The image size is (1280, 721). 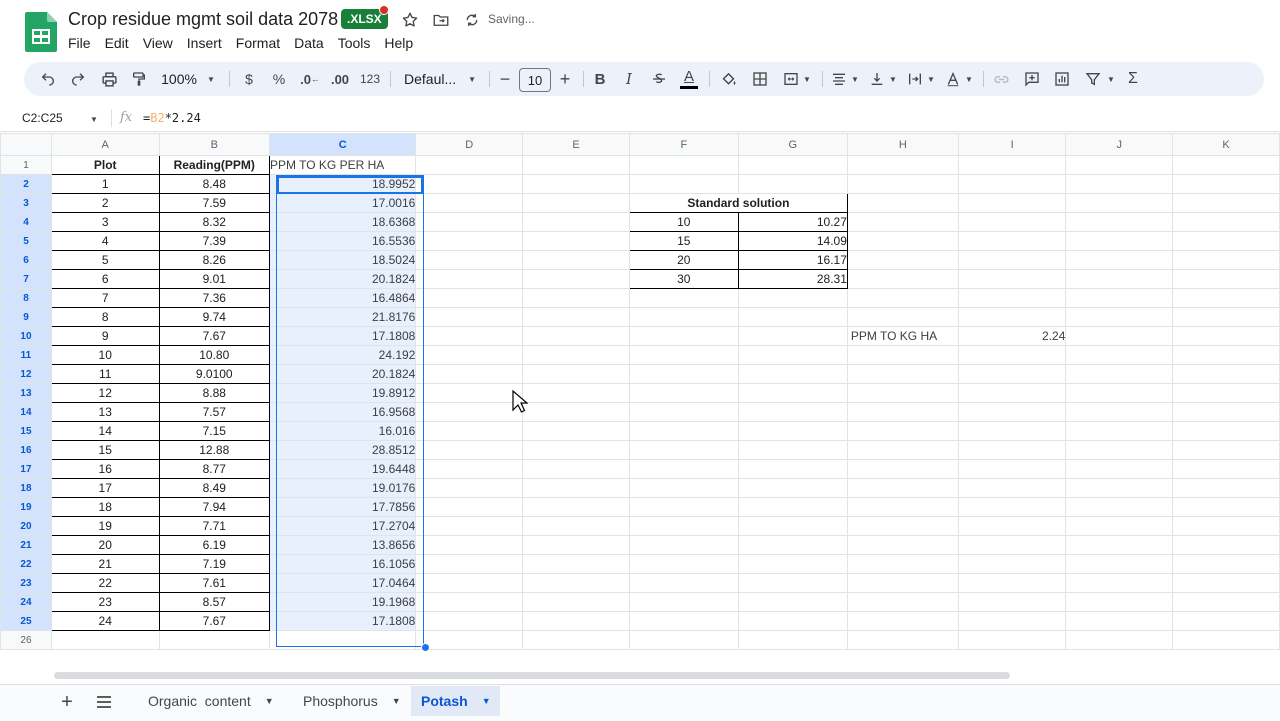 What do you see at coordinates (1062, 79) in the screenshot?
I see `insert-chart-icon` at bounding box center [1062, 79].